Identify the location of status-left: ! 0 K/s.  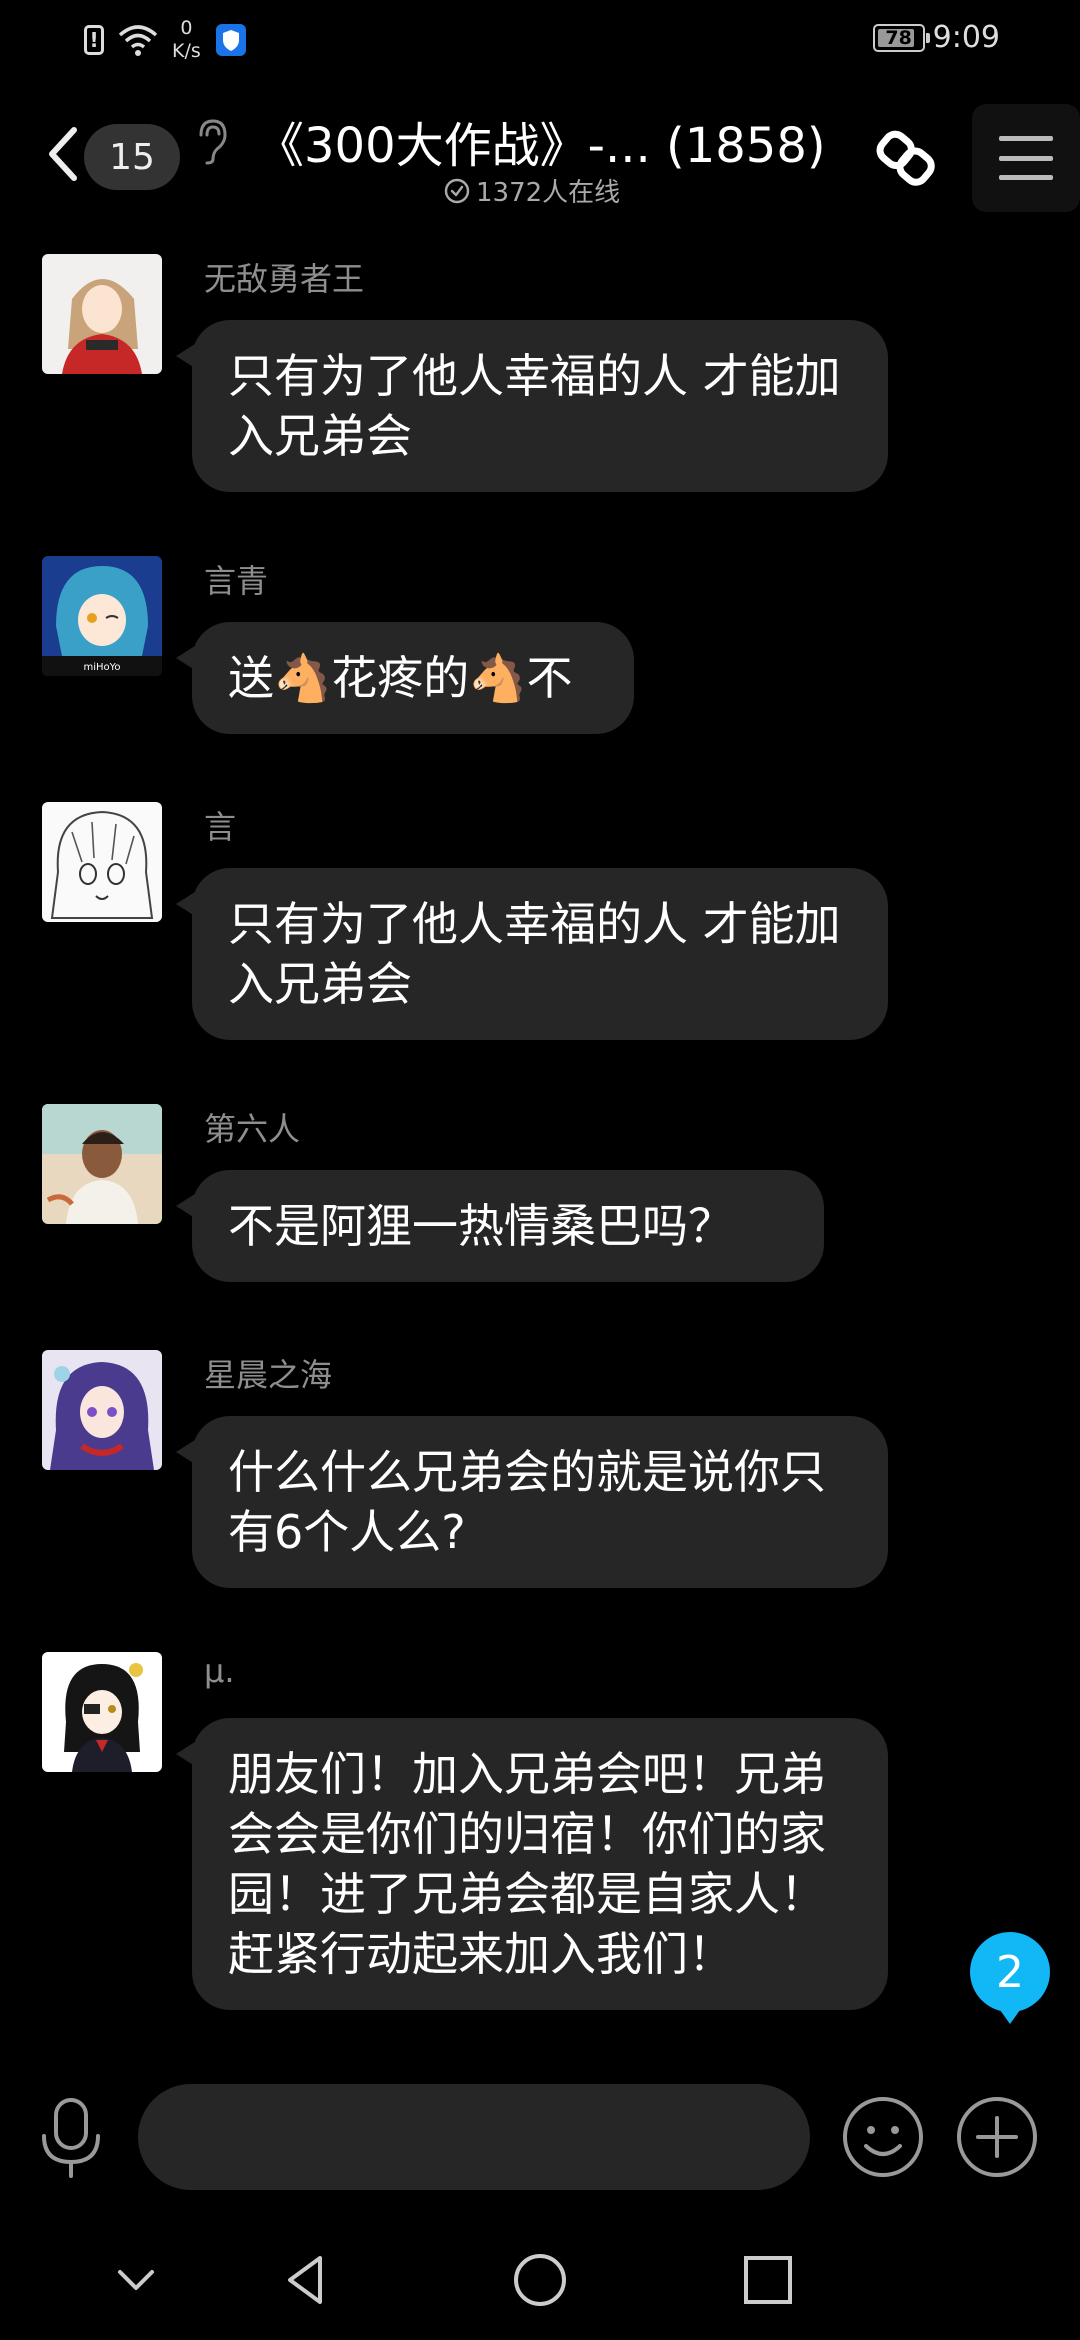
(165, 40).